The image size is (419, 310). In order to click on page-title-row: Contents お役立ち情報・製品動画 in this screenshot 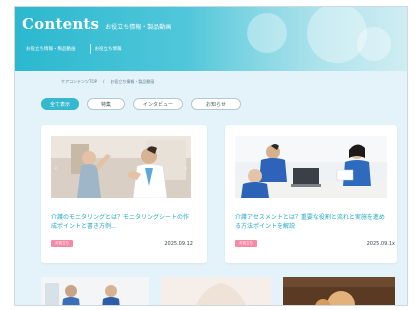, I will do `click(96, 24)`.